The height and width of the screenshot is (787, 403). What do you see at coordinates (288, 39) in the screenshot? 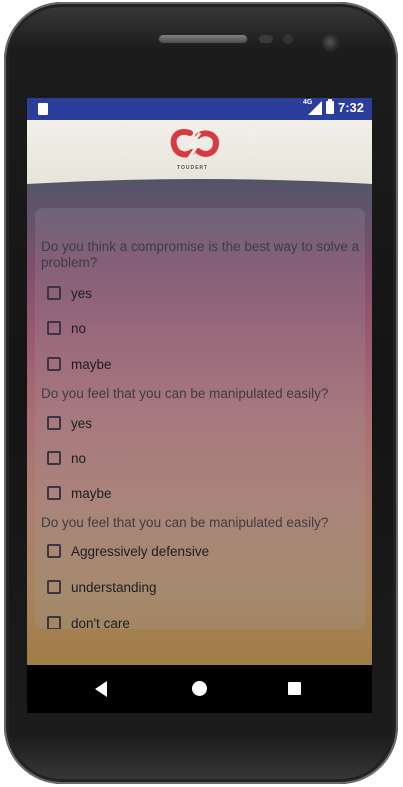
I see `light-sensor` at bounding box center [288, 39].